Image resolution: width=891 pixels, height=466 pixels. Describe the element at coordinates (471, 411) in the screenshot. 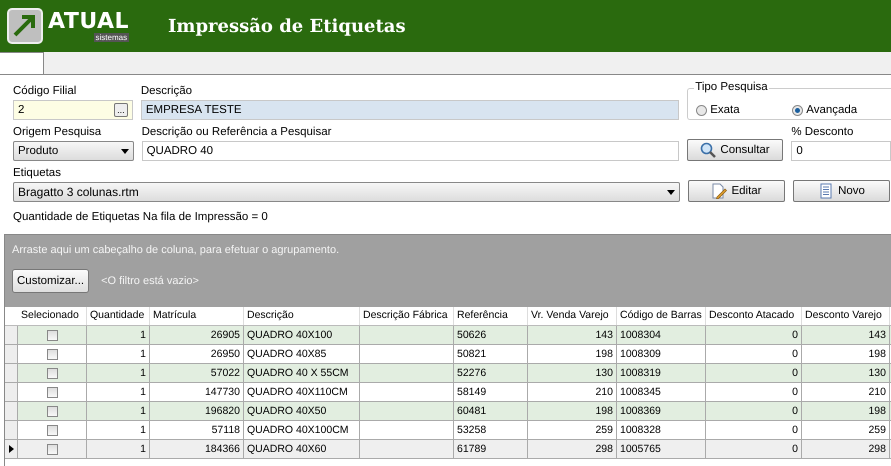

I see `table-cell: 60481` at that location.